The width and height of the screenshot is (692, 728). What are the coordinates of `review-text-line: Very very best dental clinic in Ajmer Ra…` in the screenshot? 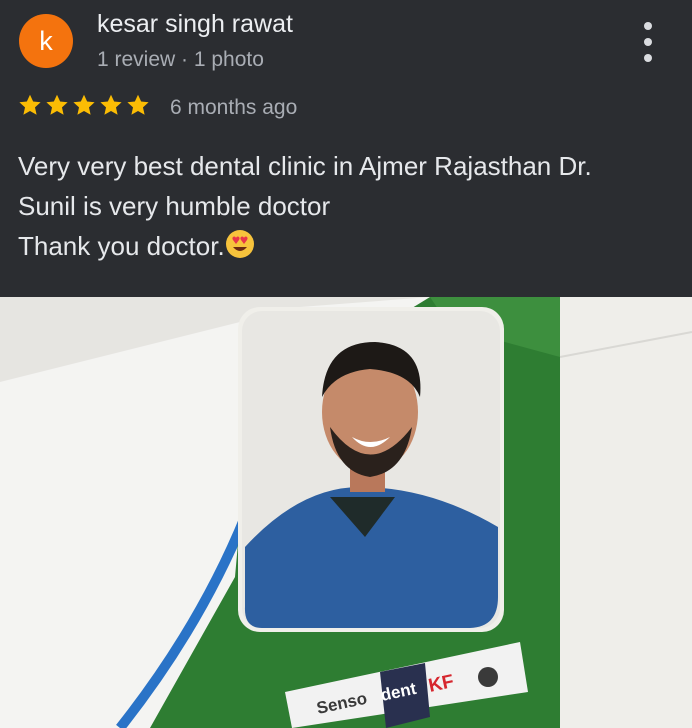 It's located at (305, 166).